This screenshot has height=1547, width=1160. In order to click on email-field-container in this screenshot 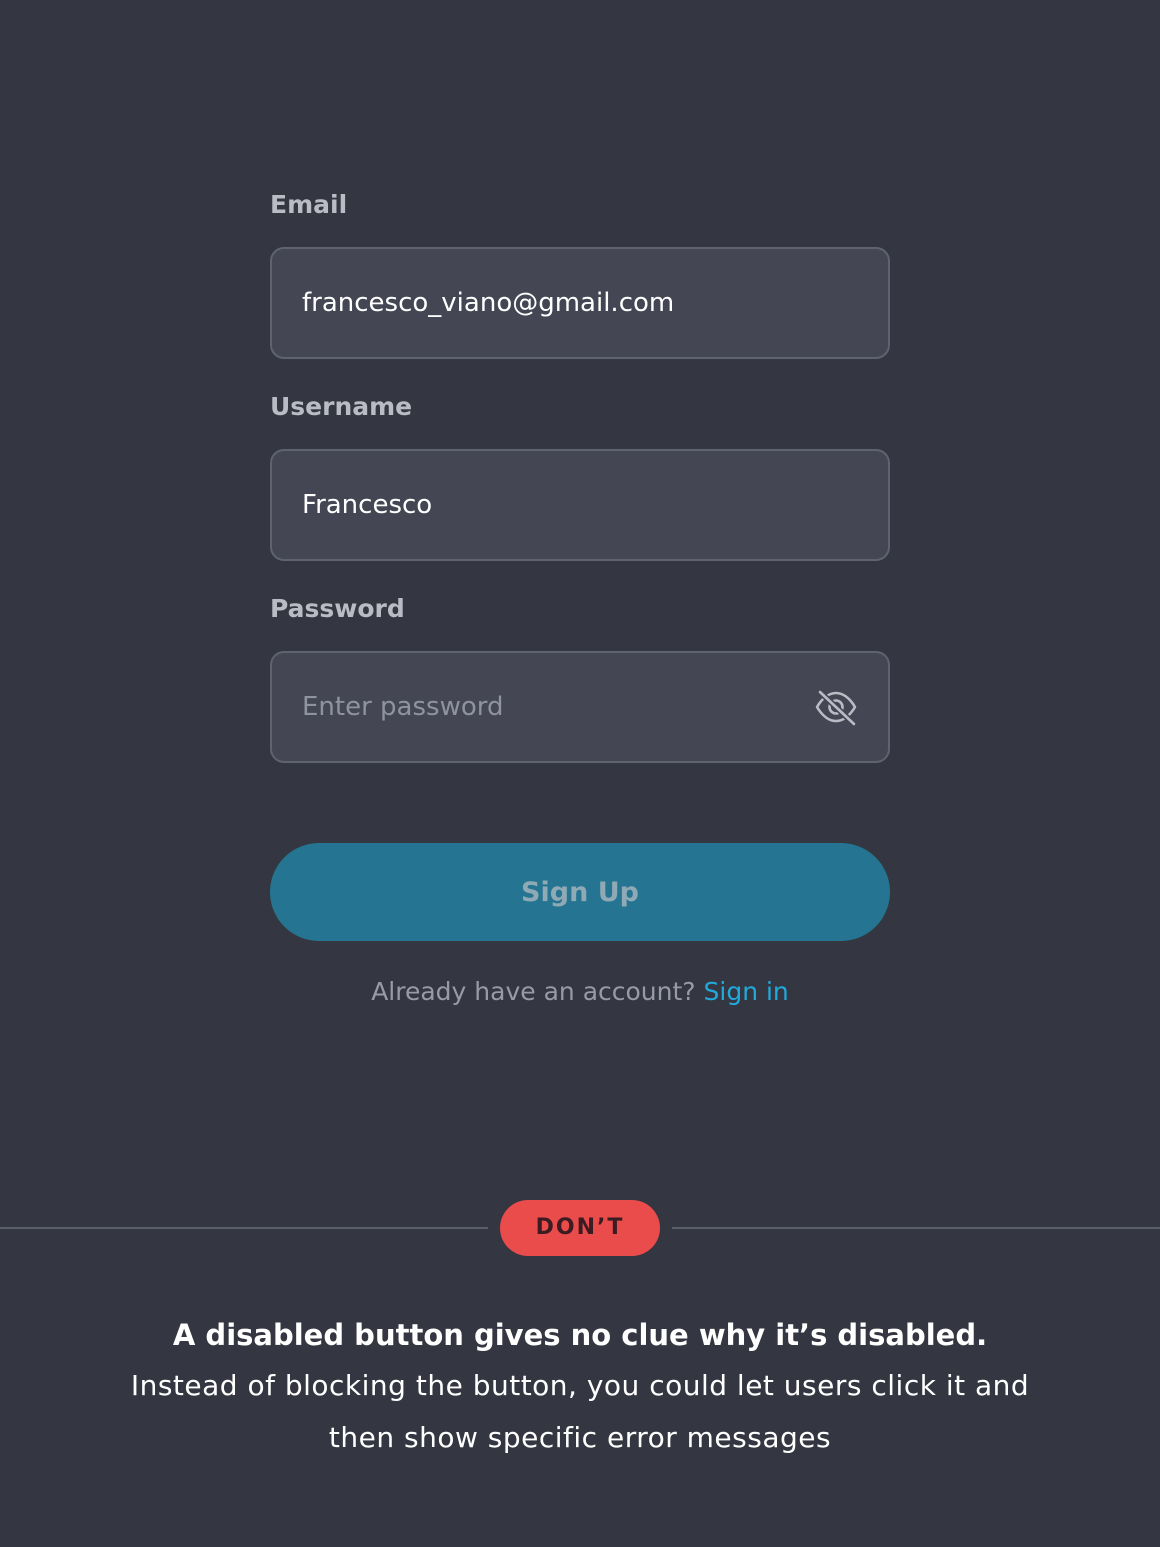, I will do `click(580, 303)`.